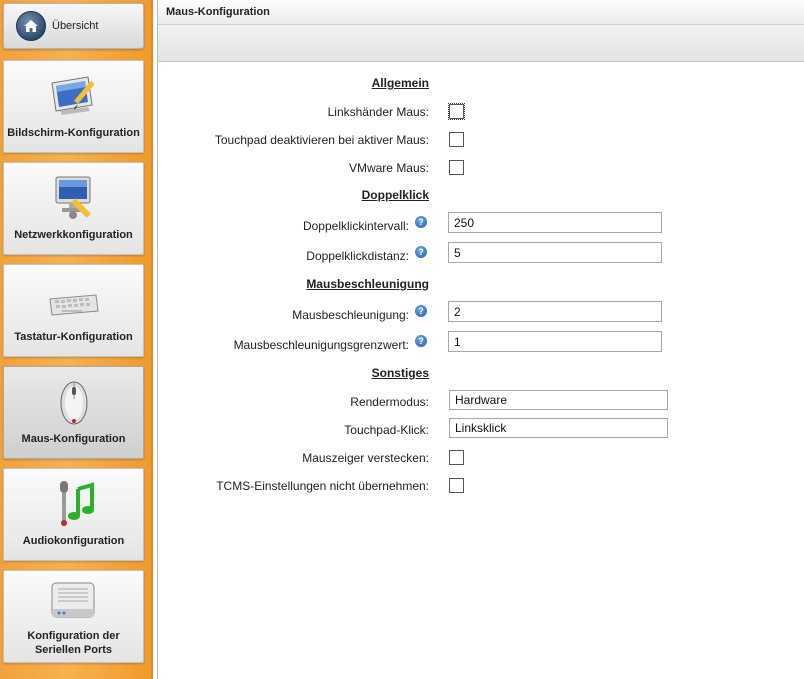 The height and width of the screenshot is (679, 804). Describe the element at coordinates (74, 198) in the screenshot. I see `network-config-icon` at that location.